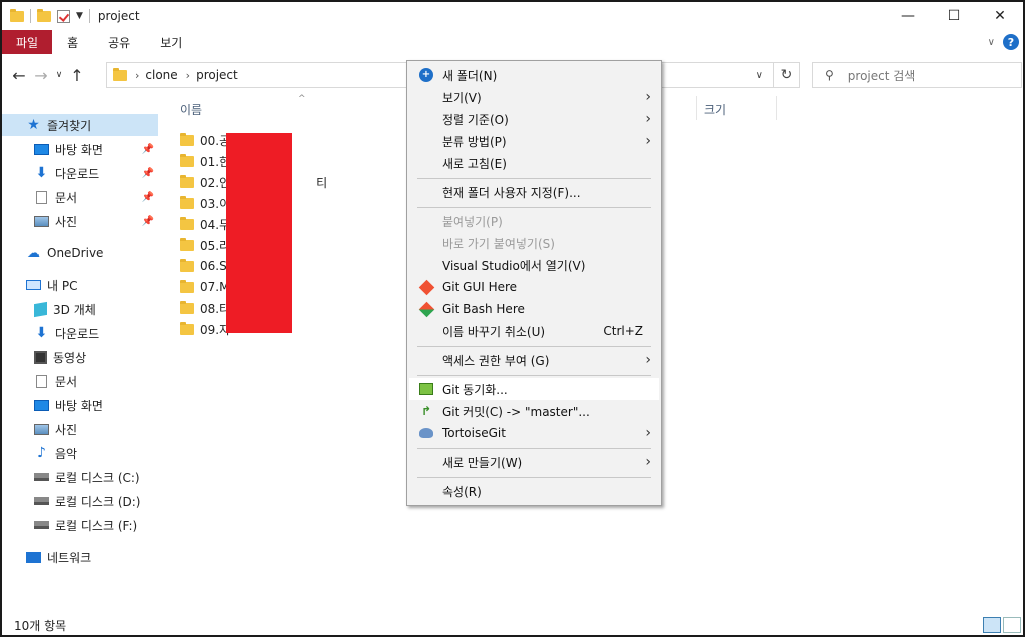 The image size is (1025, 637). I want to click on quick-access-folder-icon, so click(44, 15).